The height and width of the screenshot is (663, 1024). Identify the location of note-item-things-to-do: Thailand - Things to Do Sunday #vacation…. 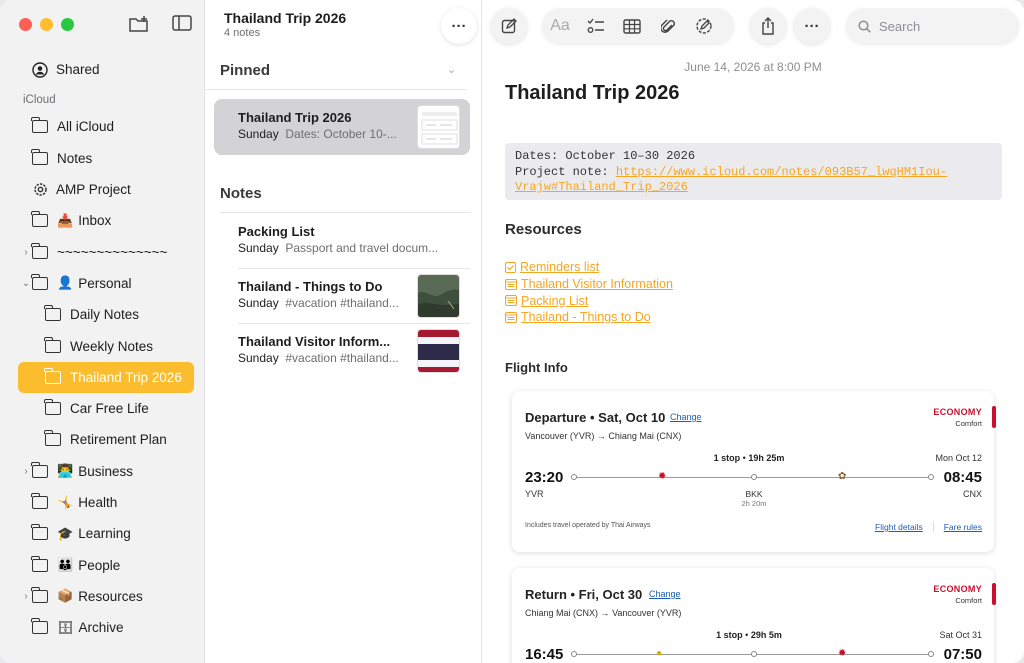
(342, 296).